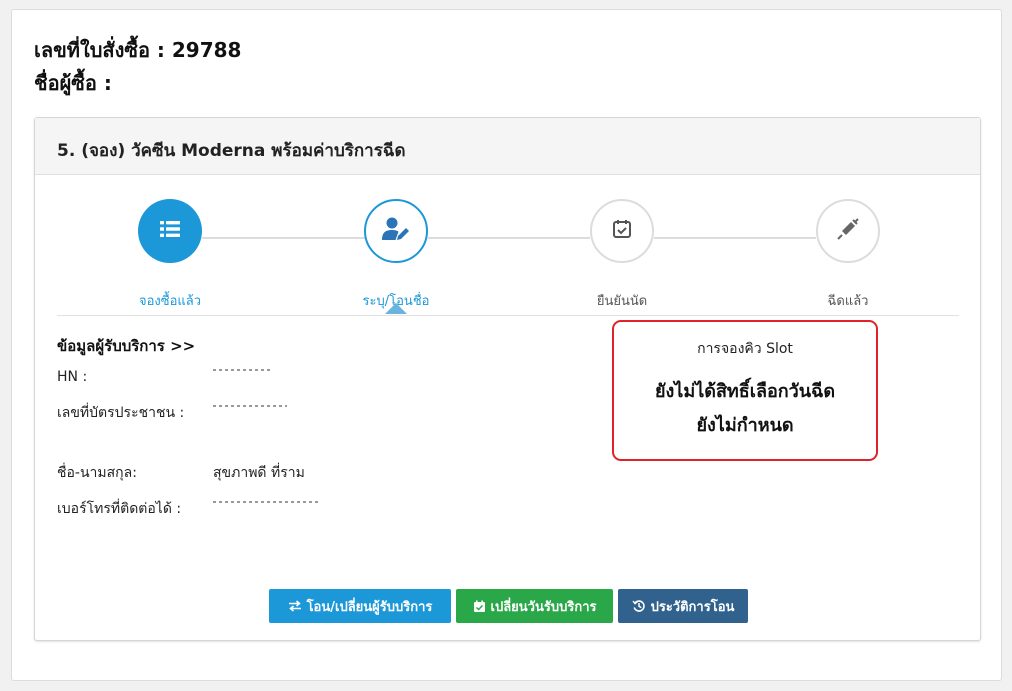 The image size is (1012, 691). Describe the element at coordinates (639, 606) in the screenshot. I see `history-icon` at that location.